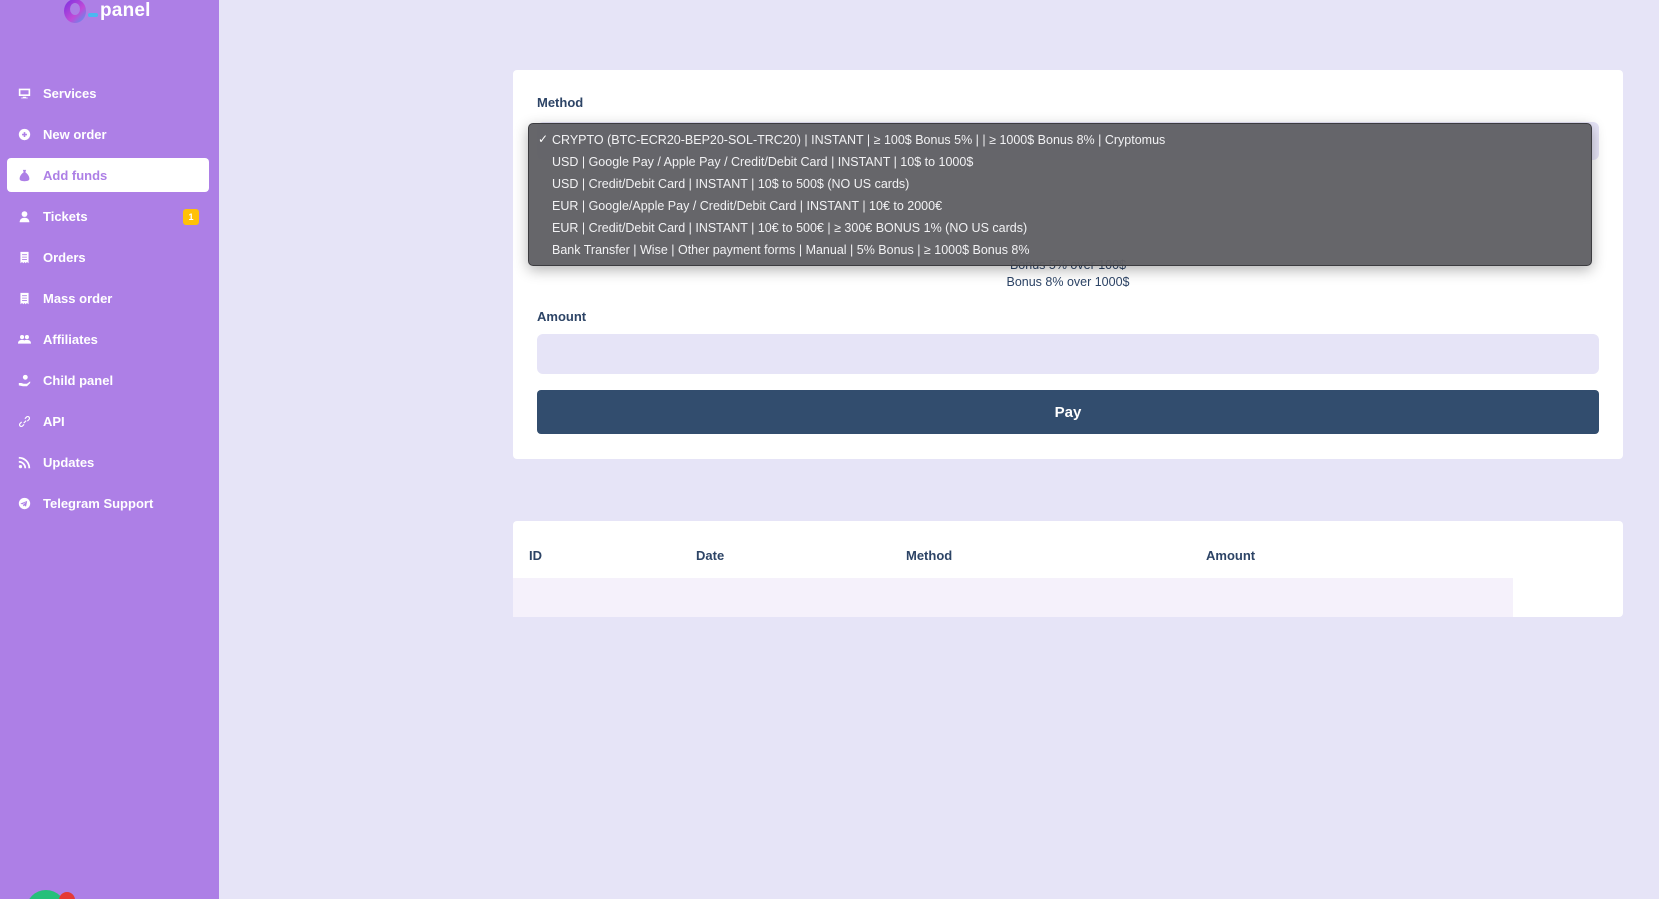 The image size is (1659, 899). I want to click on amount-label: Amount, so click(562, 316).